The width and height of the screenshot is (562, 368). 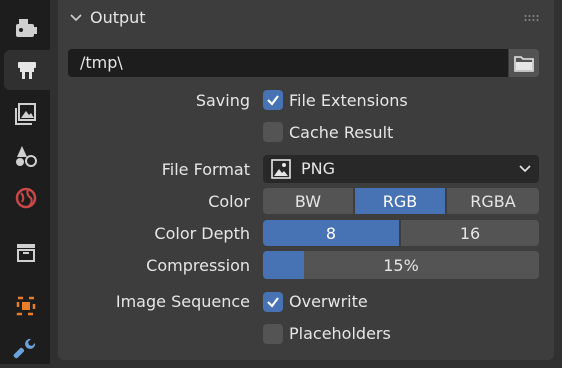 I want to click on folder-icon, so click(x=524, y=64).